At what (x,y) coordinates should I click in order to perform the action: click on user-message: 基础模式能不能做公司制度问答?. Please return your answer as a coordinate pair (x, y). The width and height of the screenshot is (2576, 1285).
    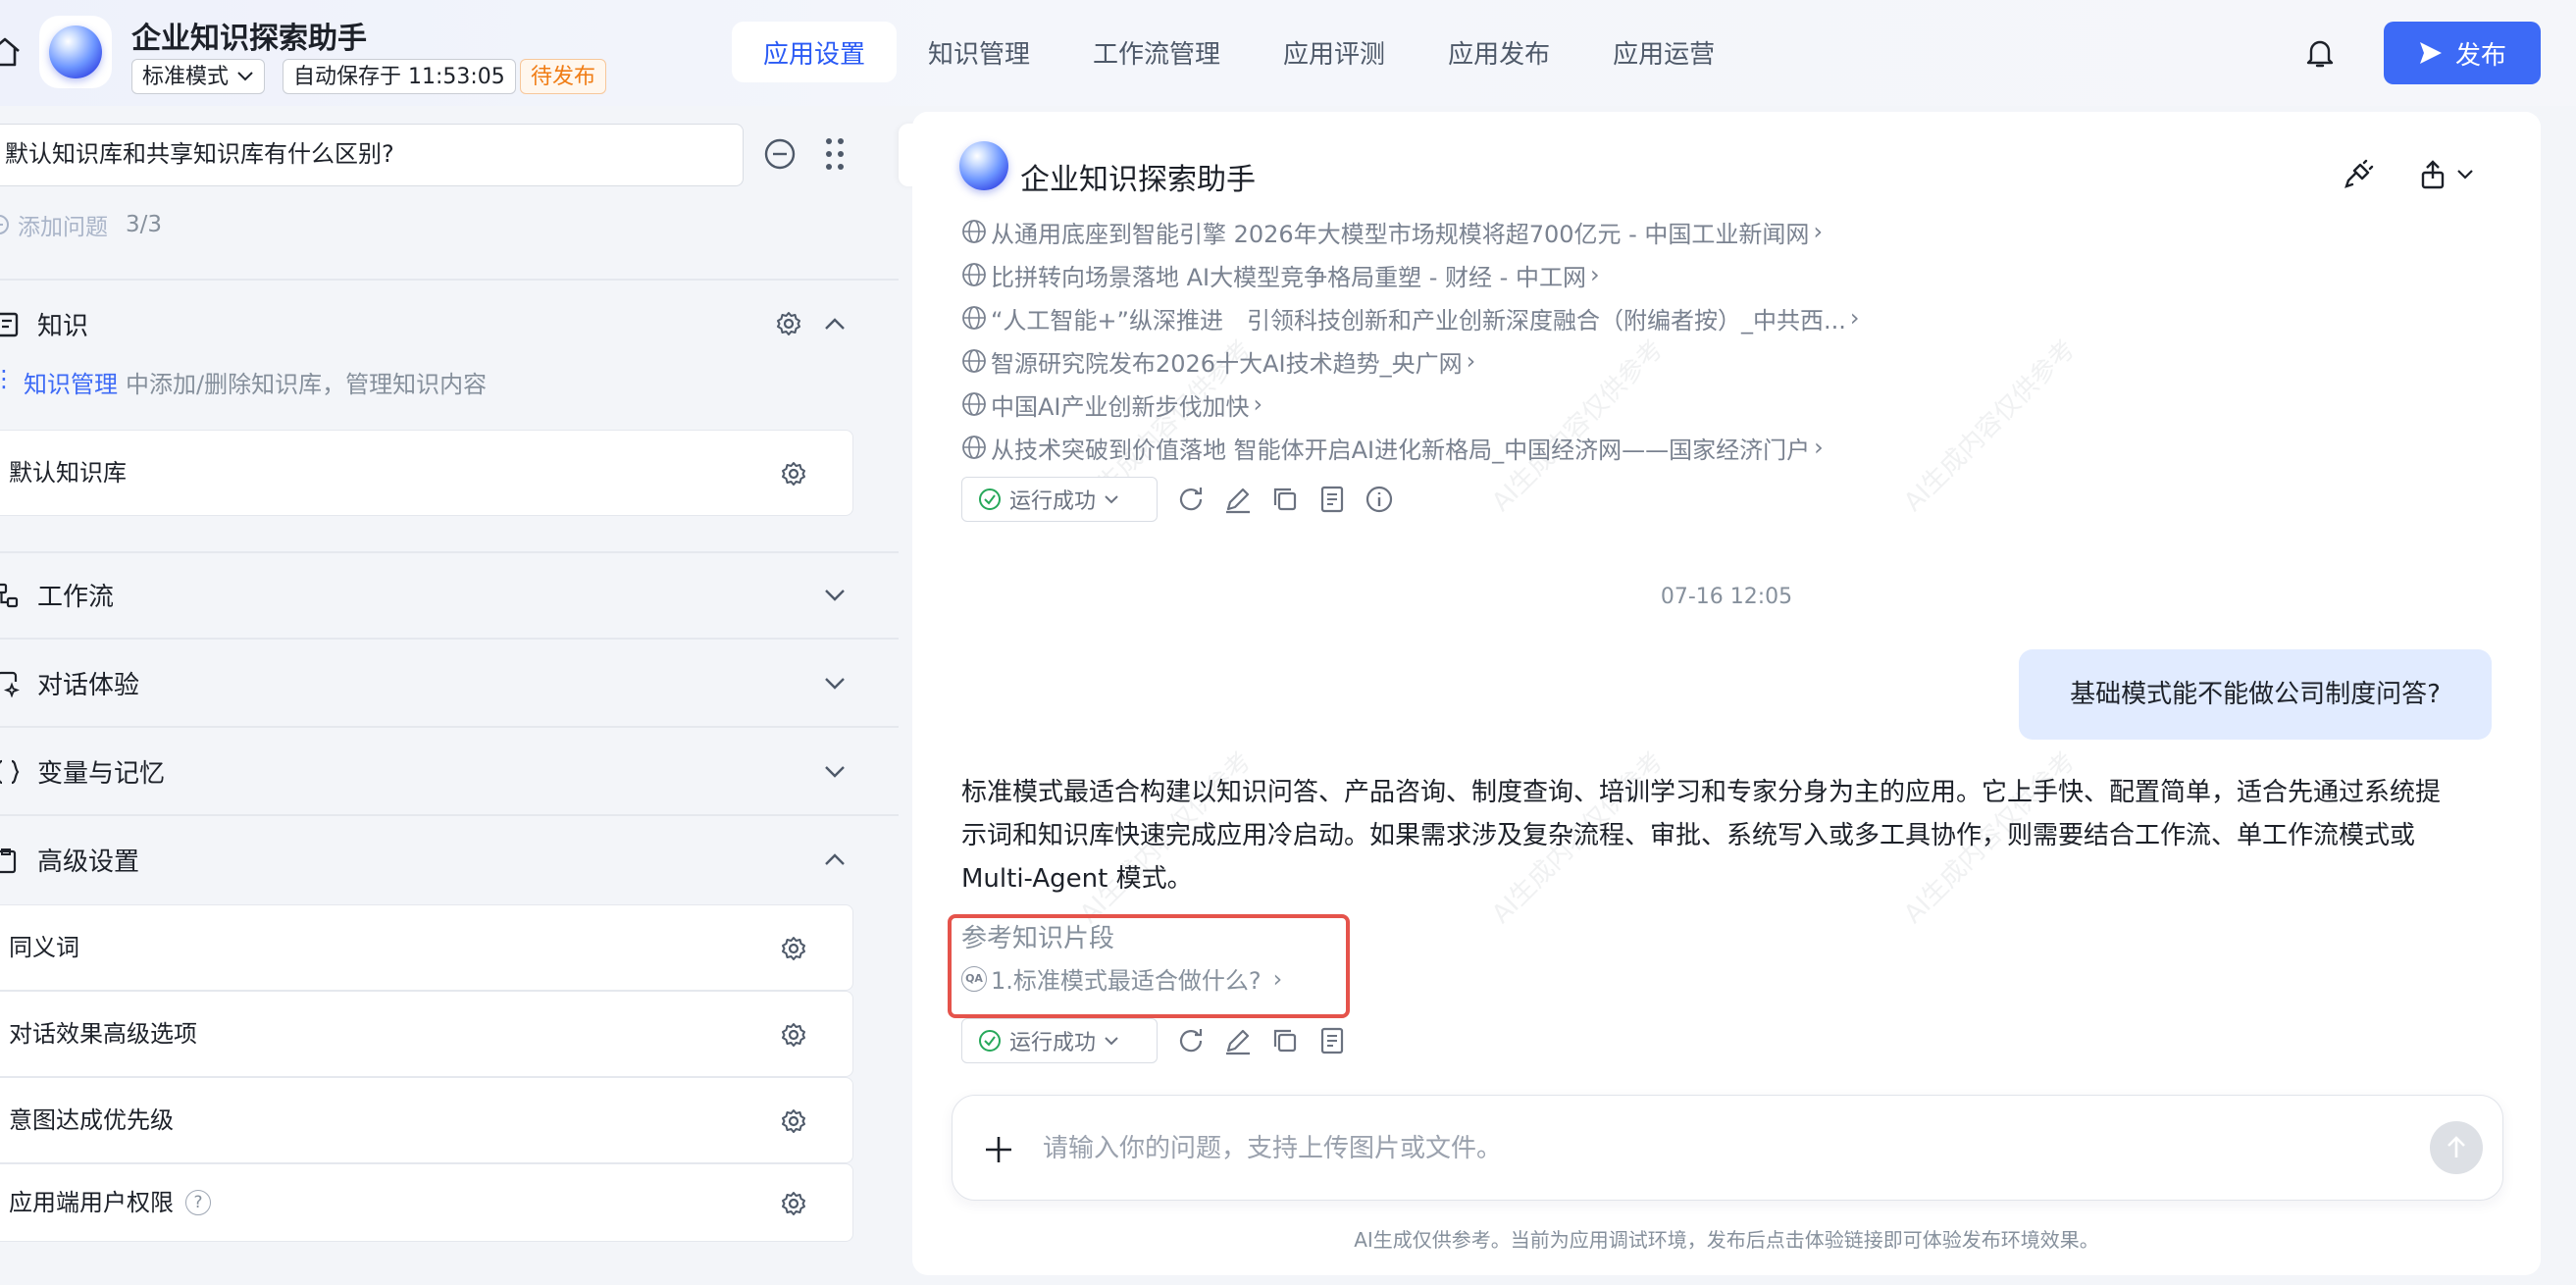
    Looking at the image, I should click on (2255, 694).